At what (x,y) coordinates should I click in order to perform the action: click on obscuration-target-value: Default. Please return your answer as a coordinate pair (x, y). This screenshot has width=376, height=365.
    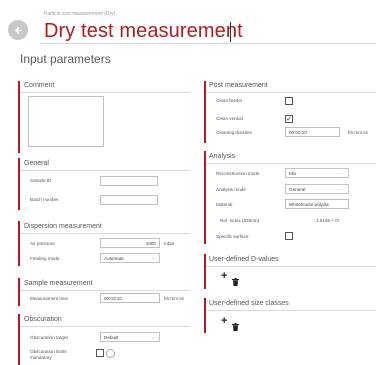
    Looking at the image, I should click on (111, 337).